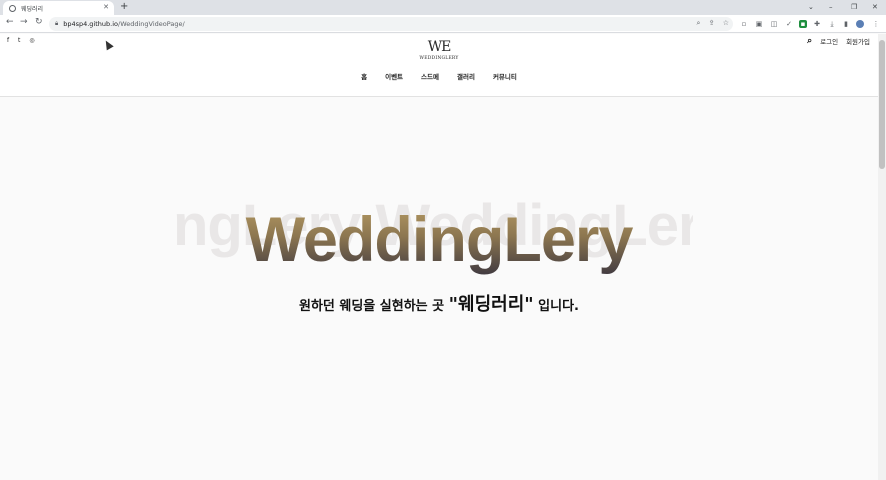  Describe the element at coordinates (698, 23) in the screenshot. I see `zoom-icon: ⌕` at that location.